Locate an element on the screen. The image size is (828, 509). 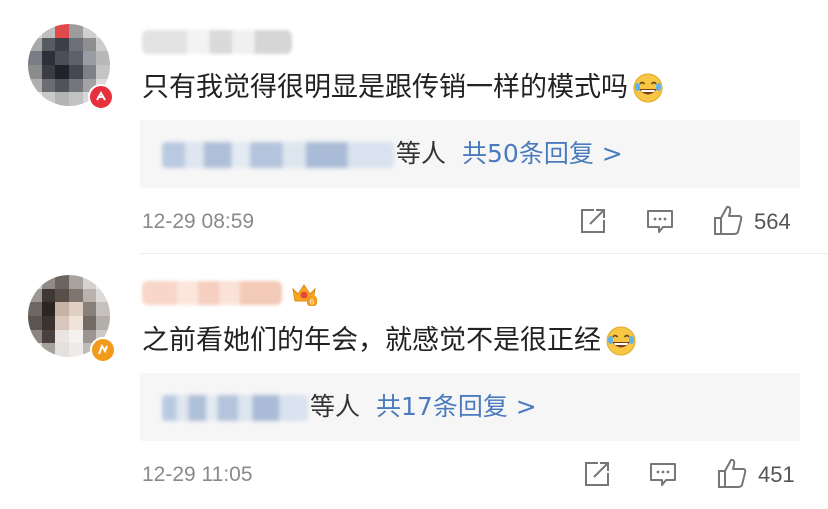
comment-timestamp: 12-29 08:59 is located at coordinates (198, 221).